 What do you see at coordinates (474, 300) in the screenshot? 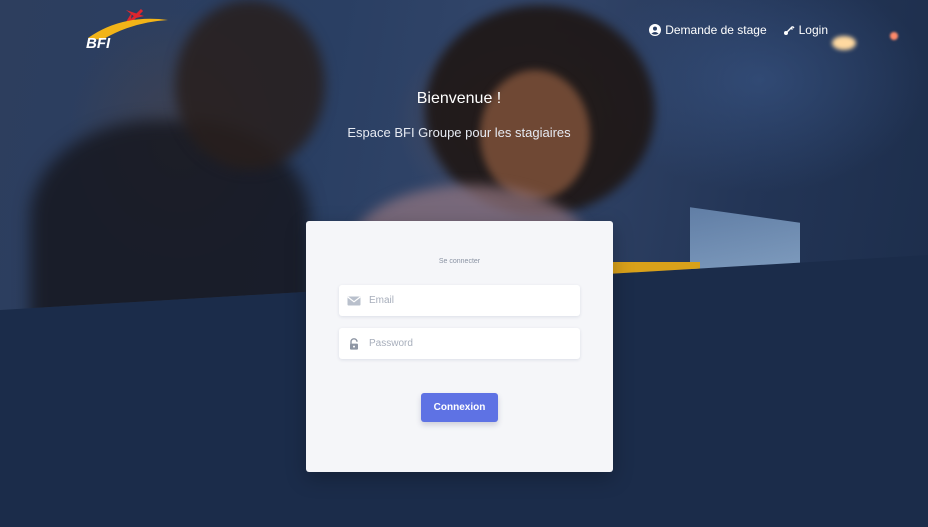
I see `email-input` at bounding box center [474, 300].